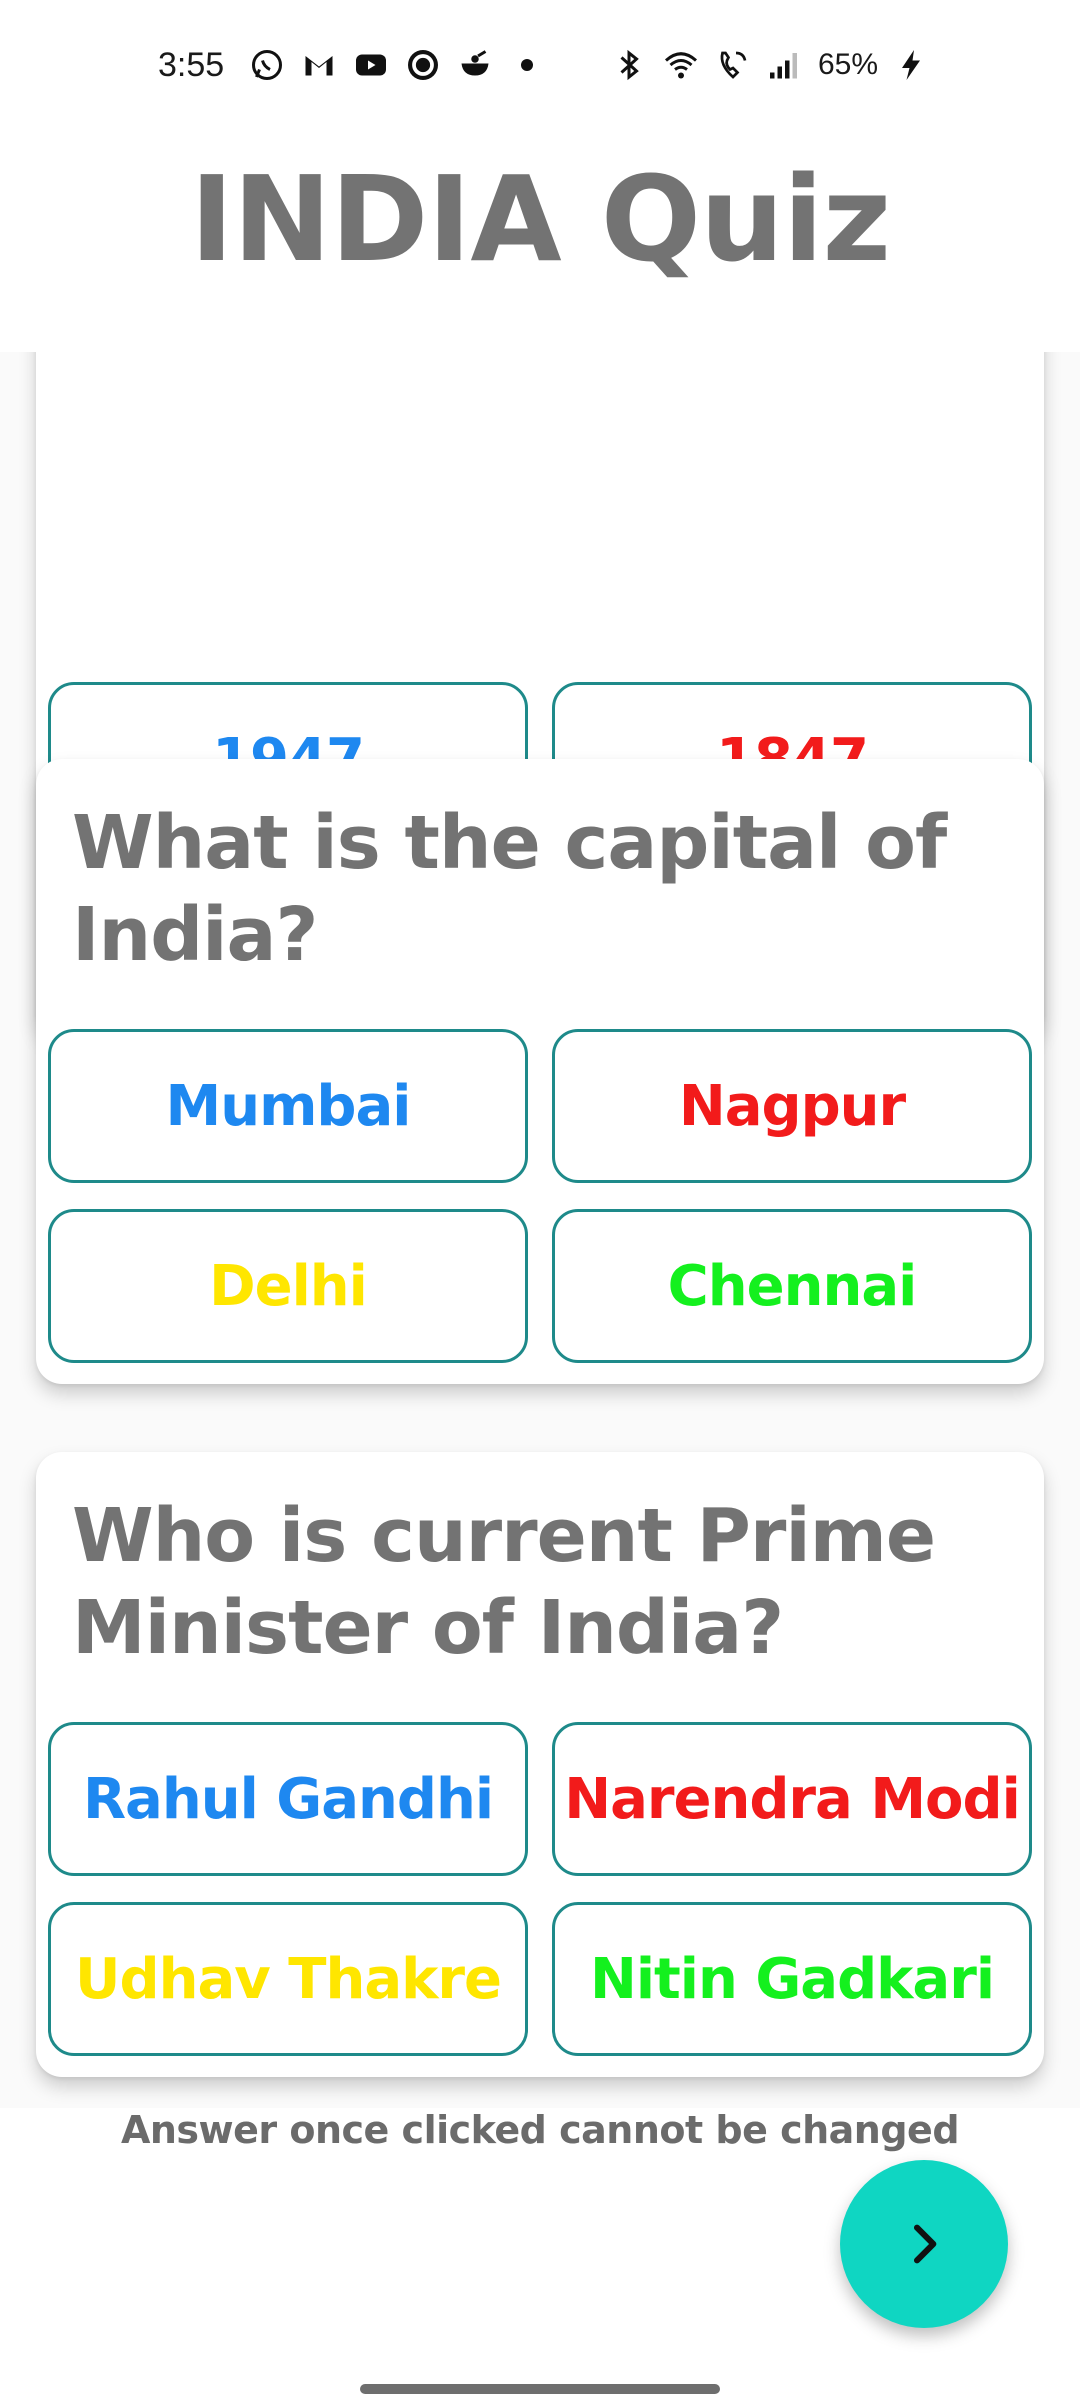 Image resolution: width=1080 pixels, height=2400 pixels. I want to click on app-title: INDIA Quiz, so click(540, 219).